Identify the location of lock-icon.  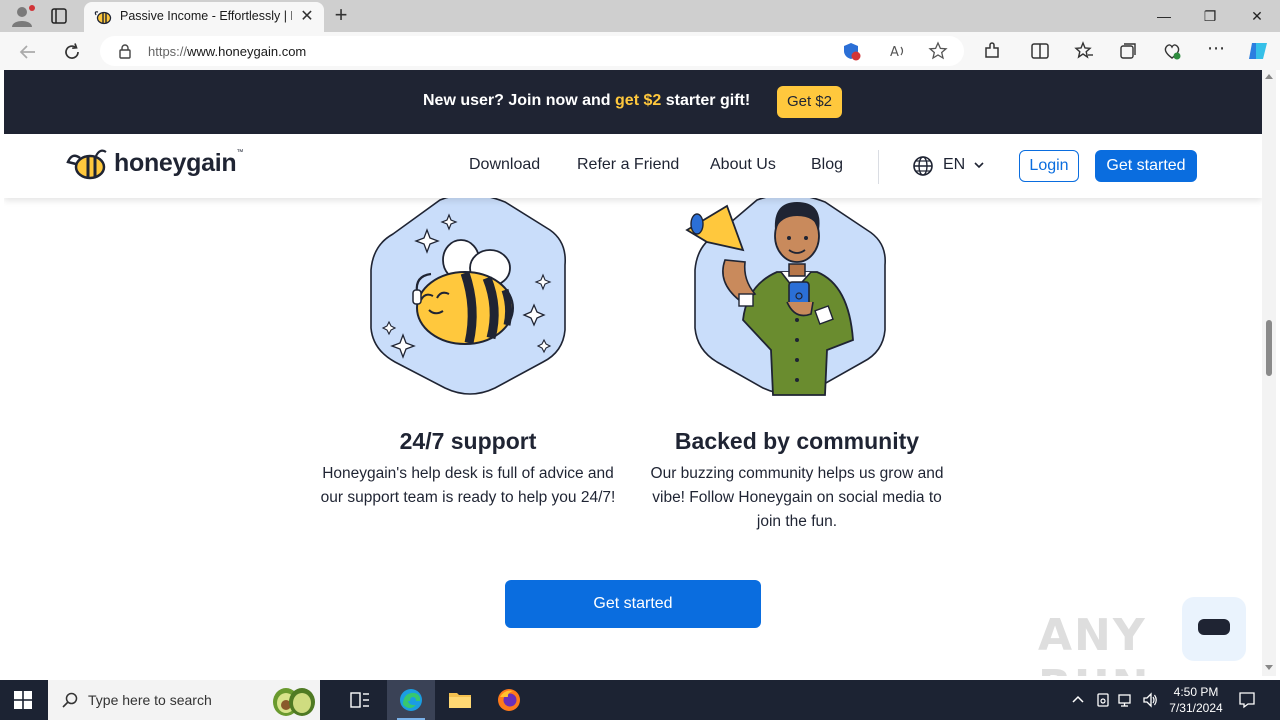
(125, 51).